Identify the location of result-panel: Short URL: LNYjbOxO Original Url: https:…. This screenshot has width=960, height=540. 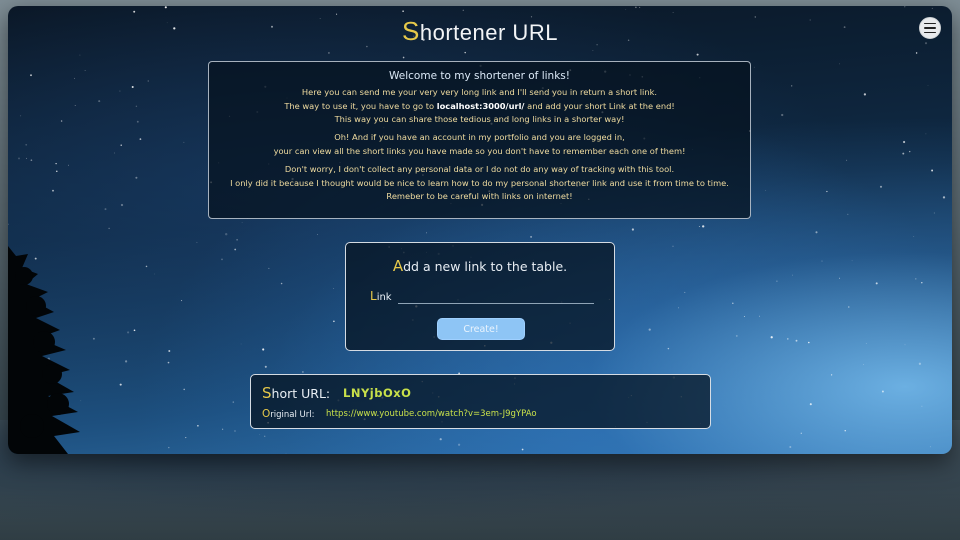
(480, 401).